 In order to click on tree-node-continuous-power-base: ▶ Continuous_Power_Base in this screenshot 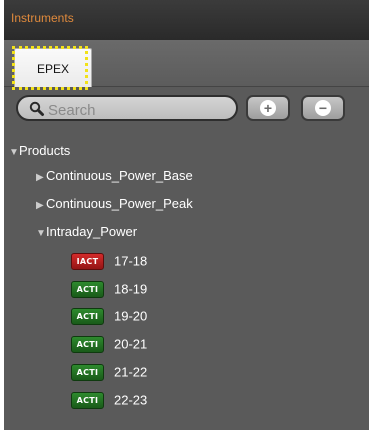, I will do `click(114, 176)`.